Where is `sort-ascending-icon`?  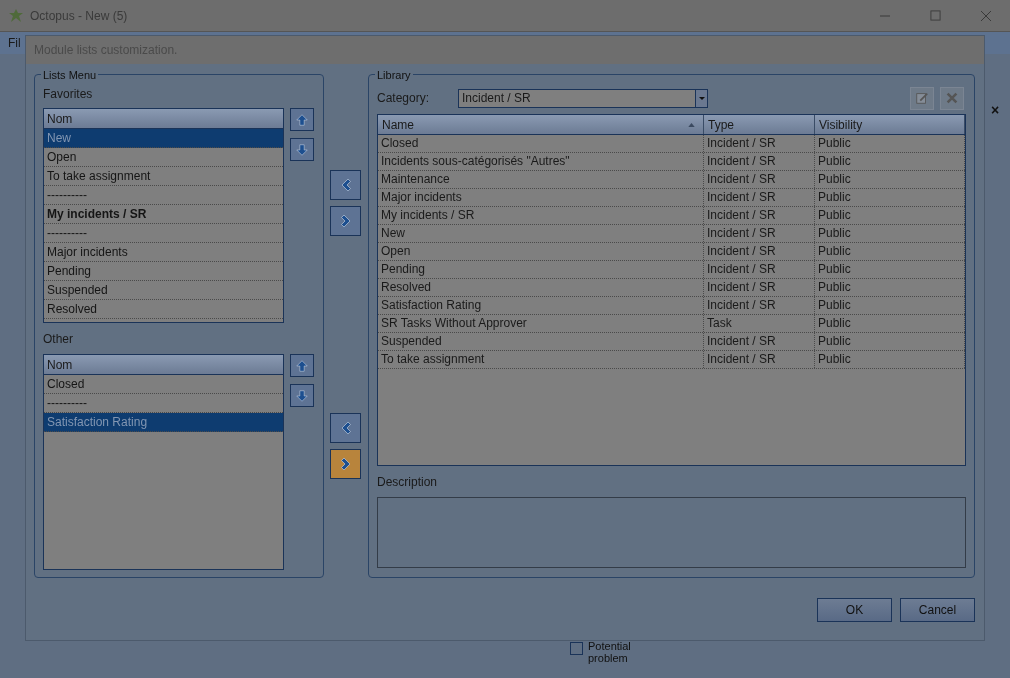
sort-ascending-icon is located at coordinates (691, 124).